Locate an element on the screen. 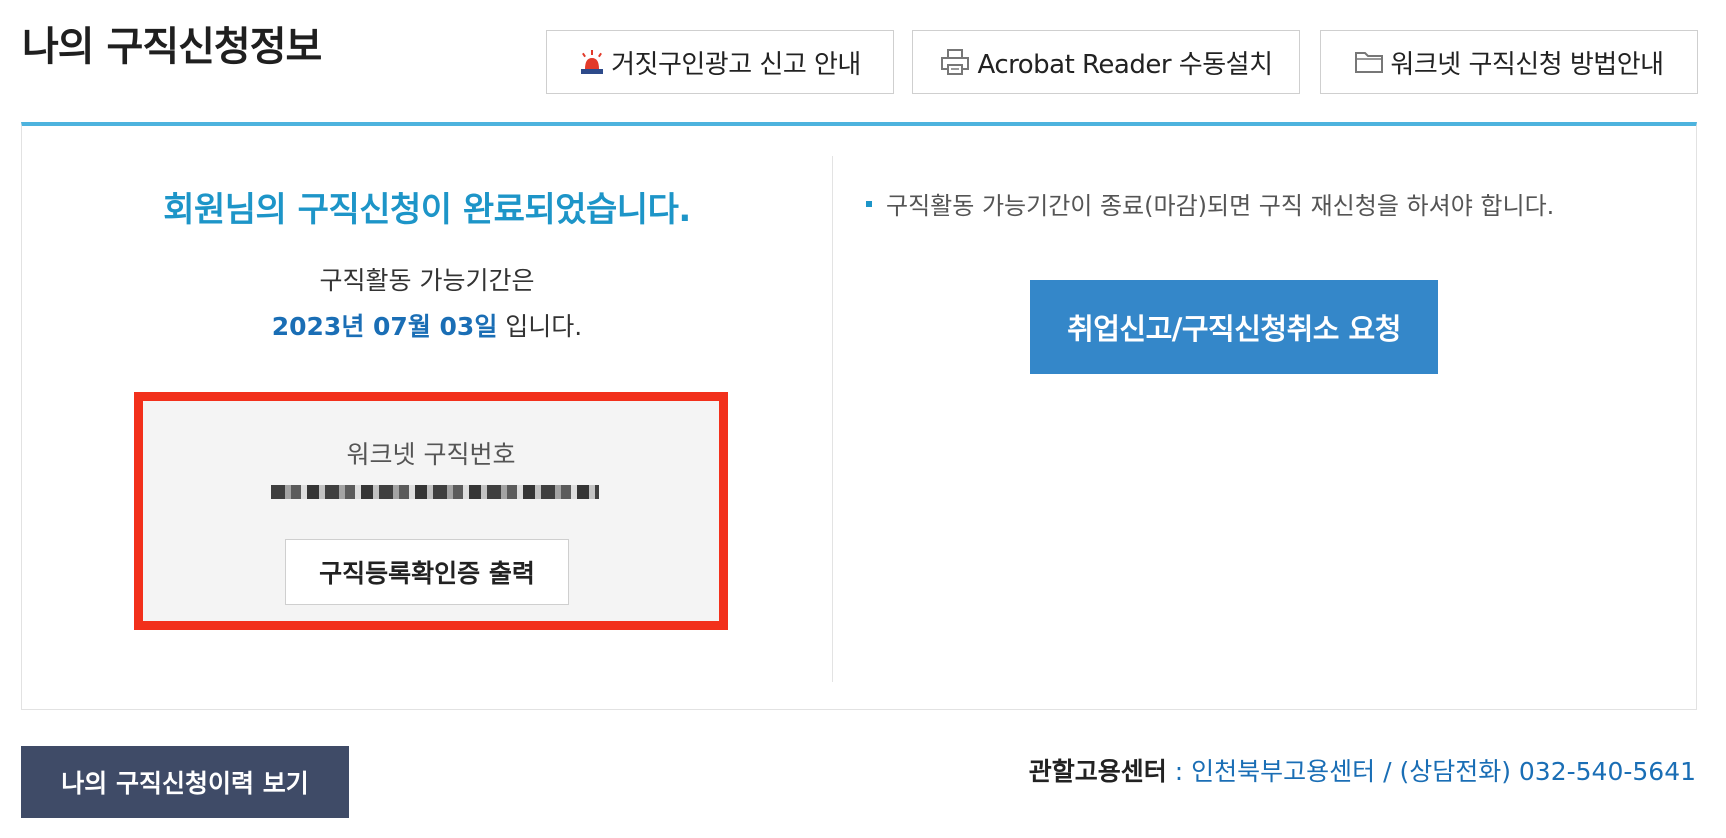 The image size is (1726, 838). worknet-number-label: 워크넷 구직번호 is located at coordinates (431, 454).